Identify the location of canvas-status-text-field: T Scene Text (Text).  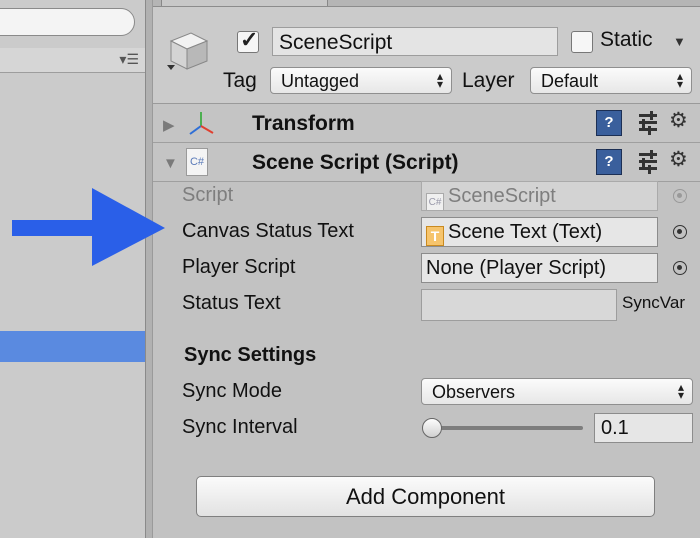
(539, 232).